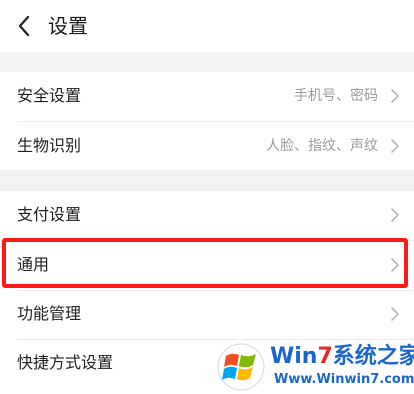  Describe the element at coordinates (33, 264) in the screenshot. I see `settings-item-label: 通用` at that location.